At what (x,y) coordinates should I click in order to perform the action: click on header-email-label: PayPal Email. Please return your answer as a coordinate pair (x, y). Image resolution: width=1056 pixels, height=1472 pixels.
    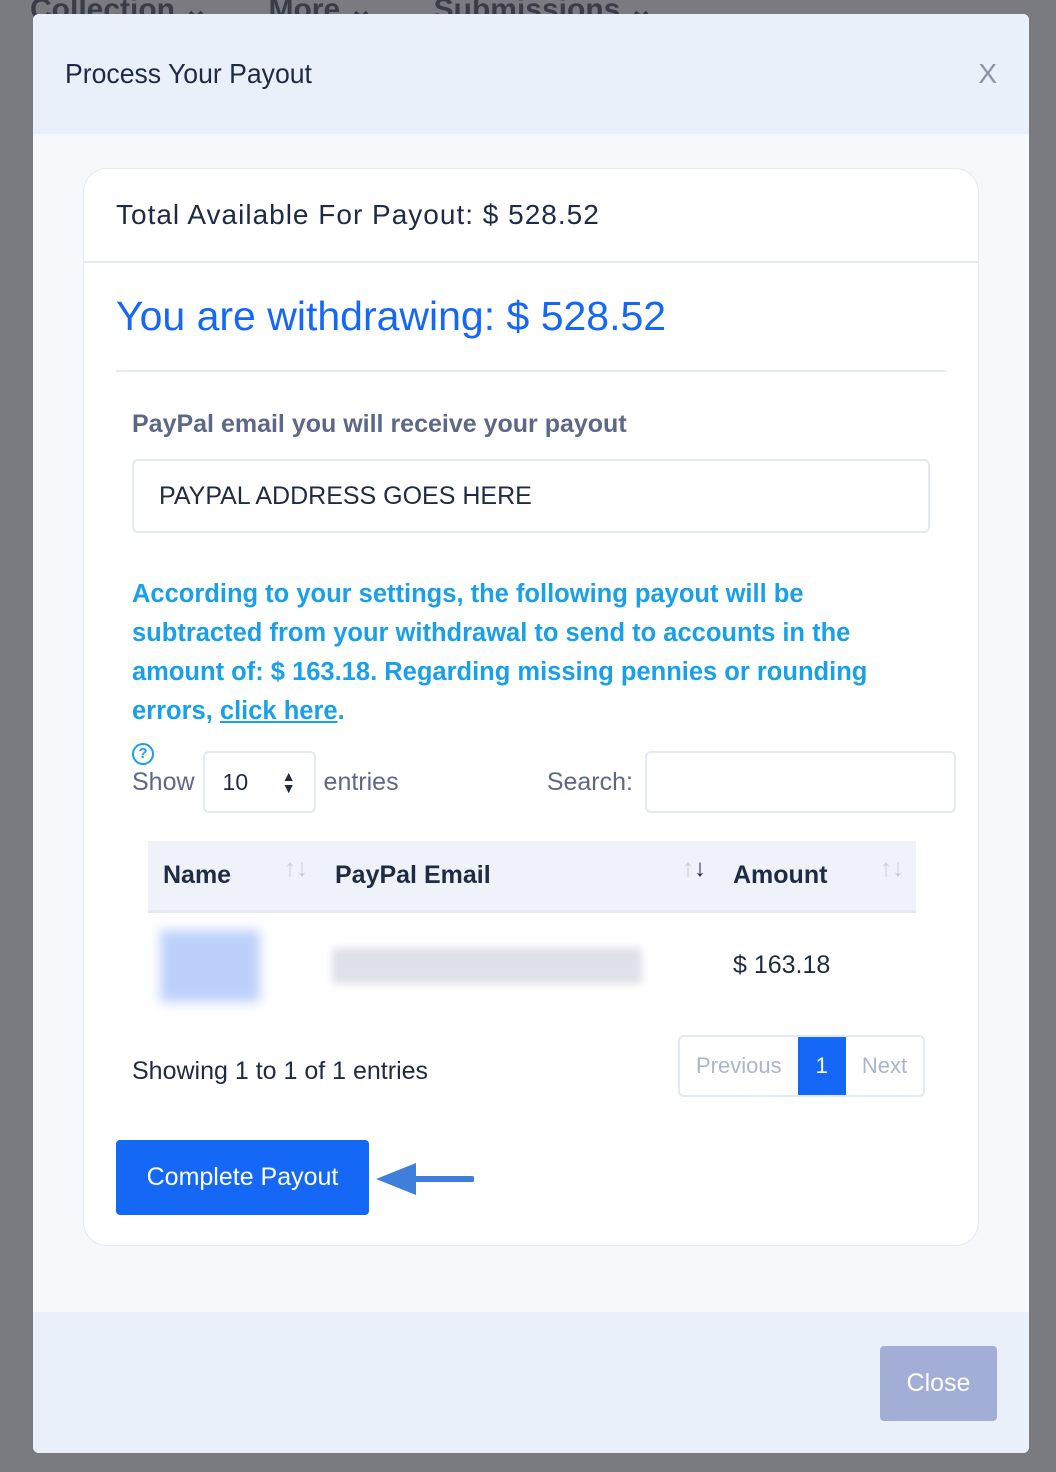
    Looking at the image, I should click on (413, 874).